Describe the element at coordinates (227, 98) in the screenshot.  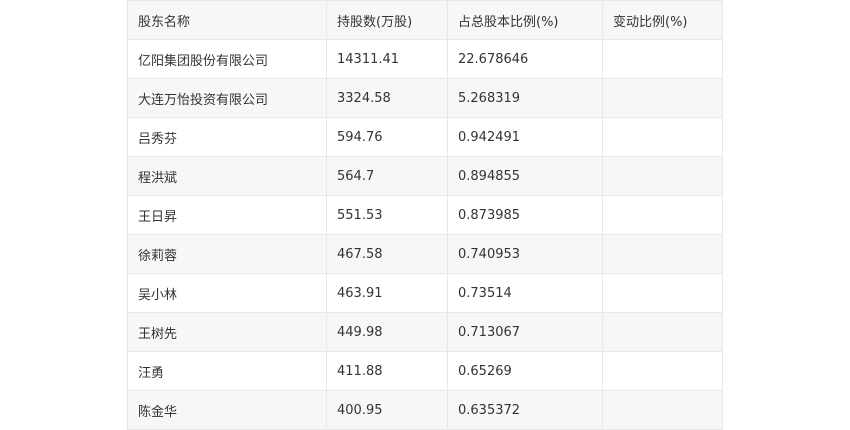
I see `cell-shareholder-name: 大连万怡投资有限公司` at that location.